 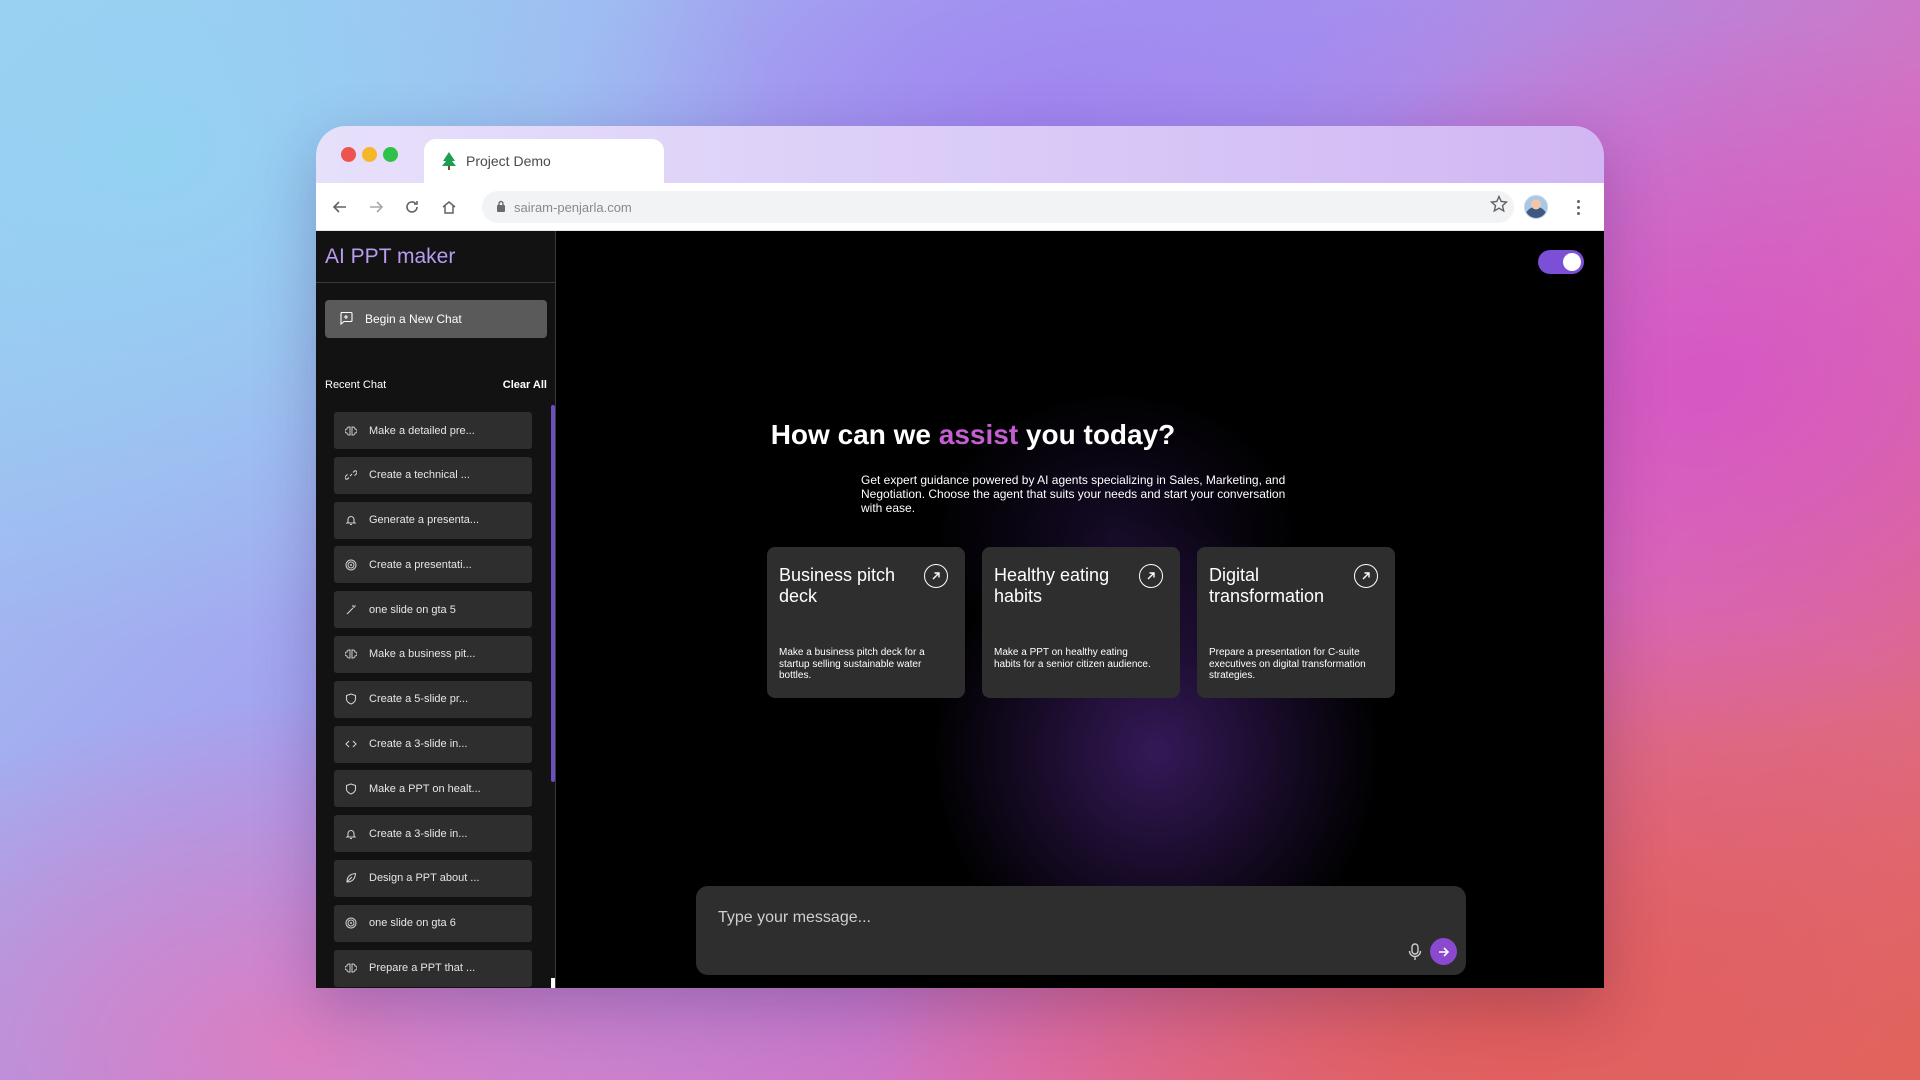 I want to click on address-bar: sairam-penjarla.com, so click(x=998, y=207).